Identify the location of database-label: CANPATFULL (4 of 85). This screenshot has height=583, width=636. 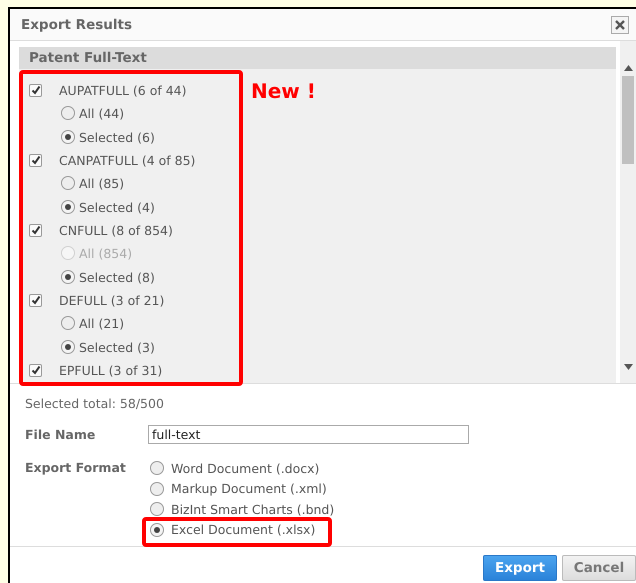
(127, 160).